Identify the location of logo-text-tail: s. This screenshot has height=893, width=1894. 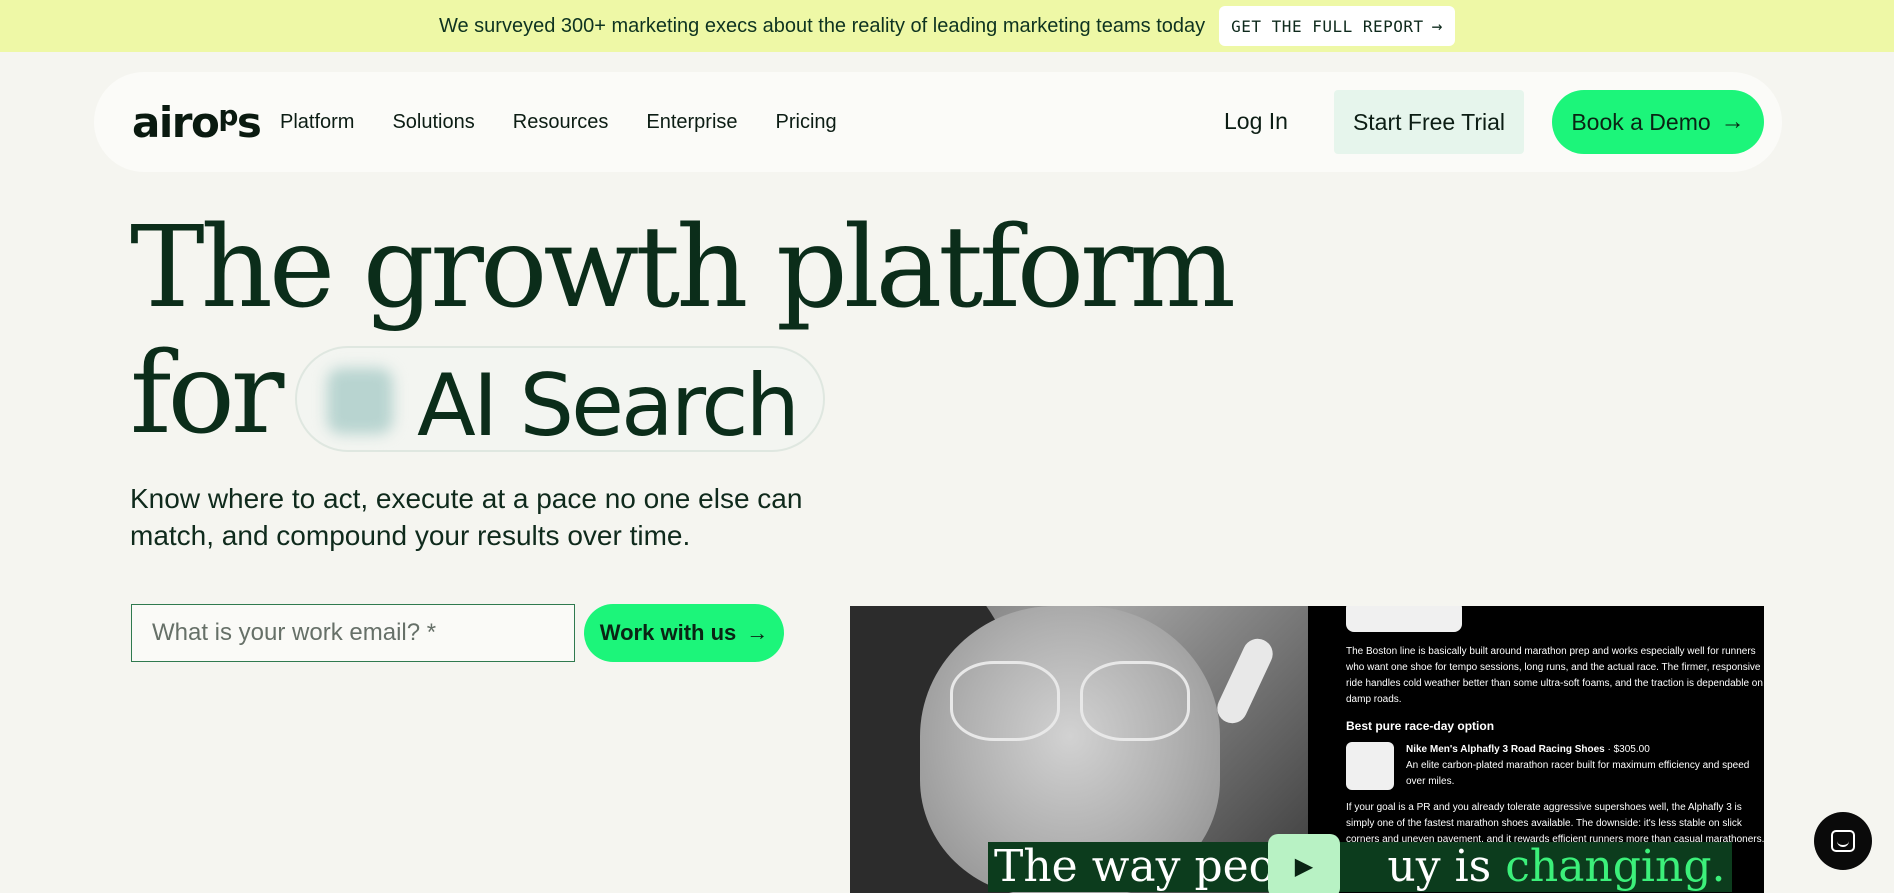
(249, 122).